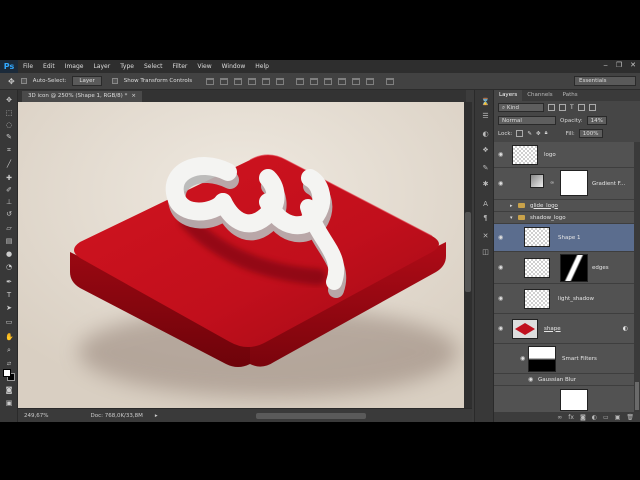 The width and height of the screenshot is (640, 480). What do you see at coordinates (527, 120) in the screenshot?
I see `blend-mode-dropdown: Normal` at bounding box center [527, 120].